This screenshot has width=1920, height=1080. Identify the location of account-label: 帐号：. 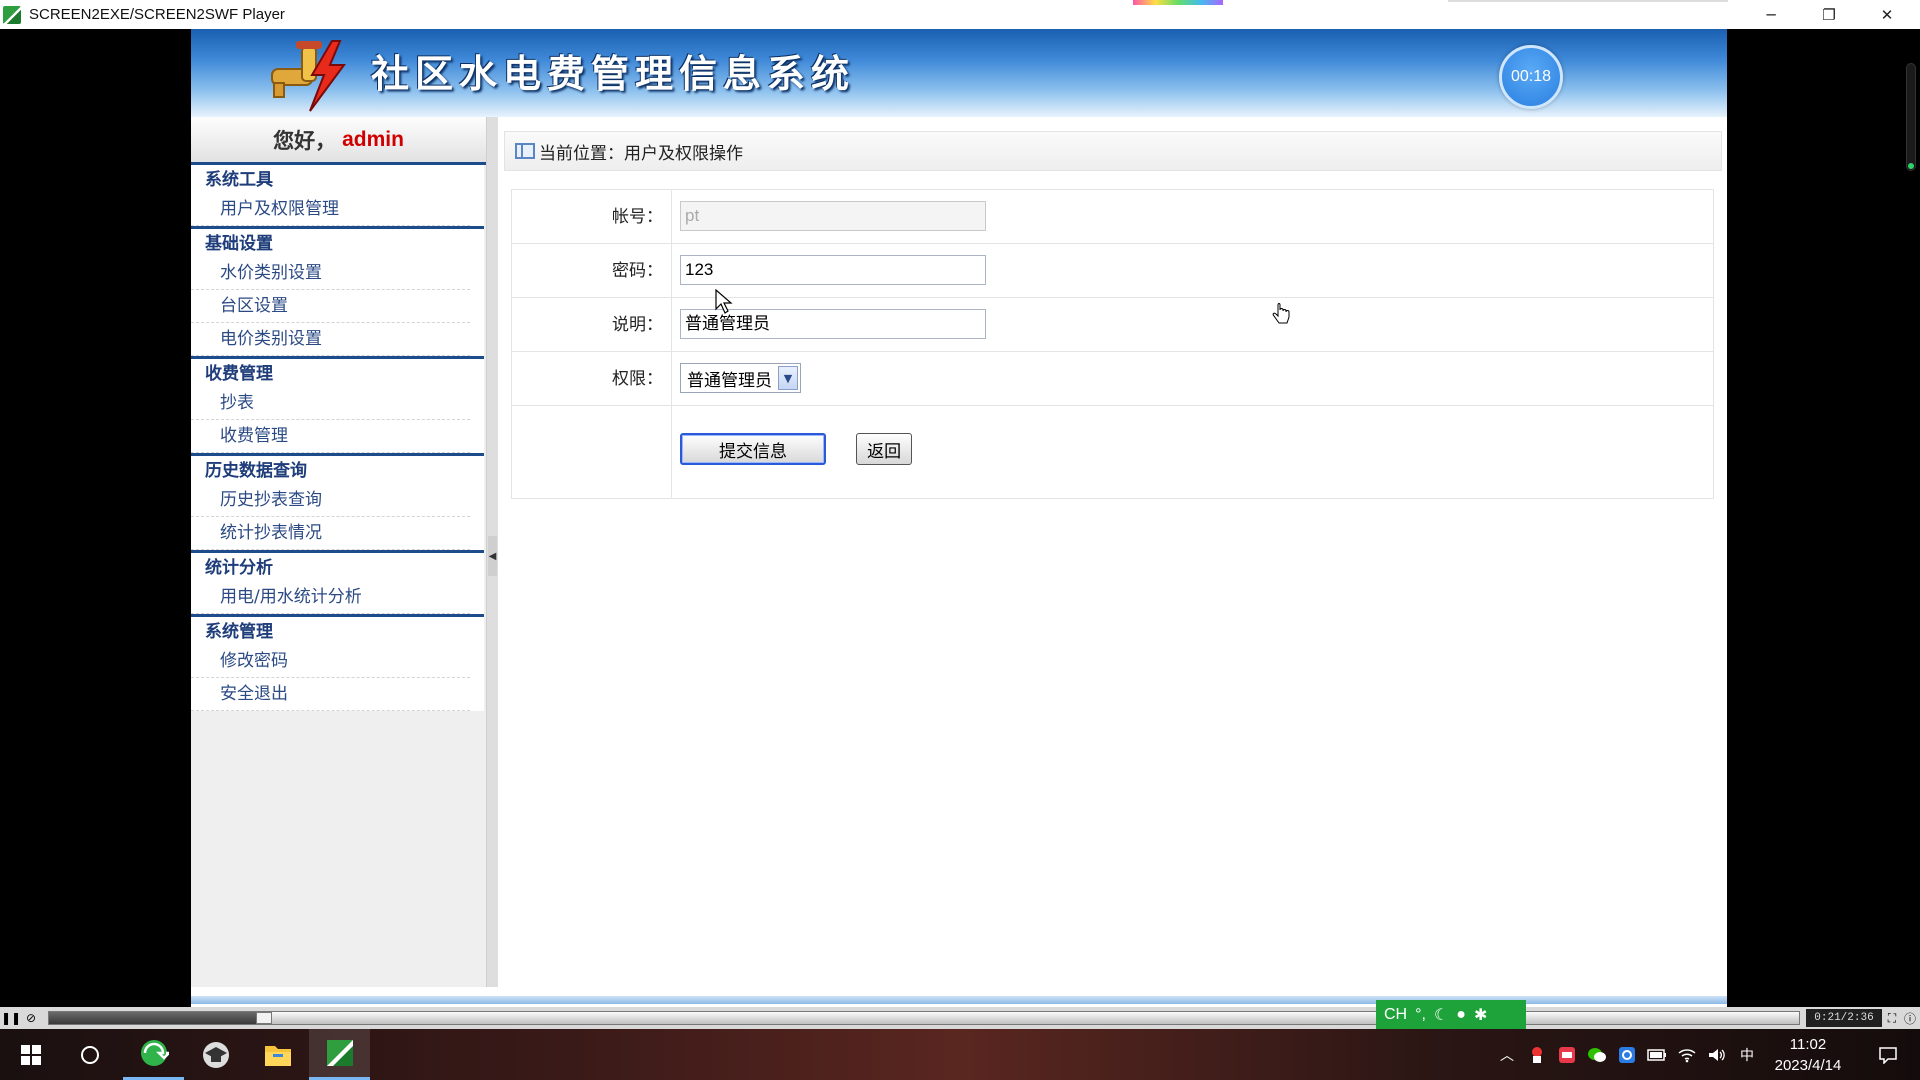
(592, 216).